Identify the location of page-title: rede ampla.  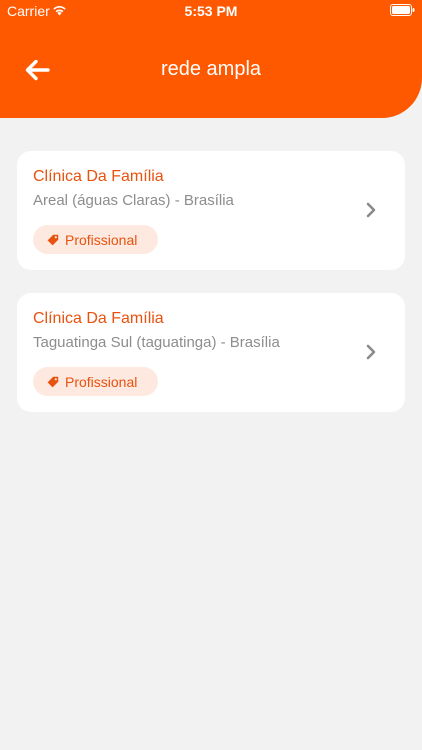
(211, 69).